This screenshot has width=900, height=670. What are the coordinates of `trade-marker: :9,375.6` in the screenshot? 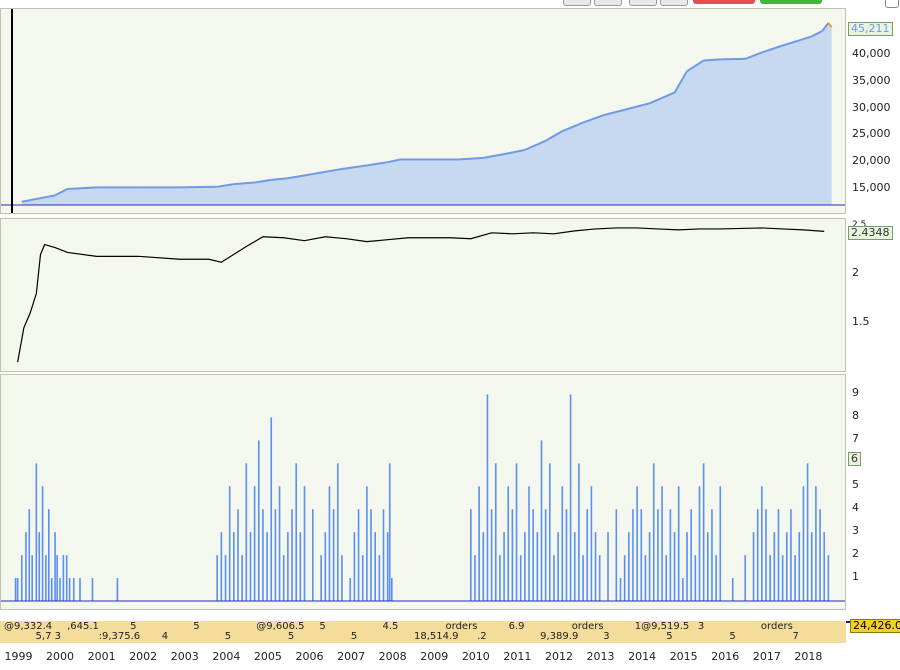 It's located at (120, 636).